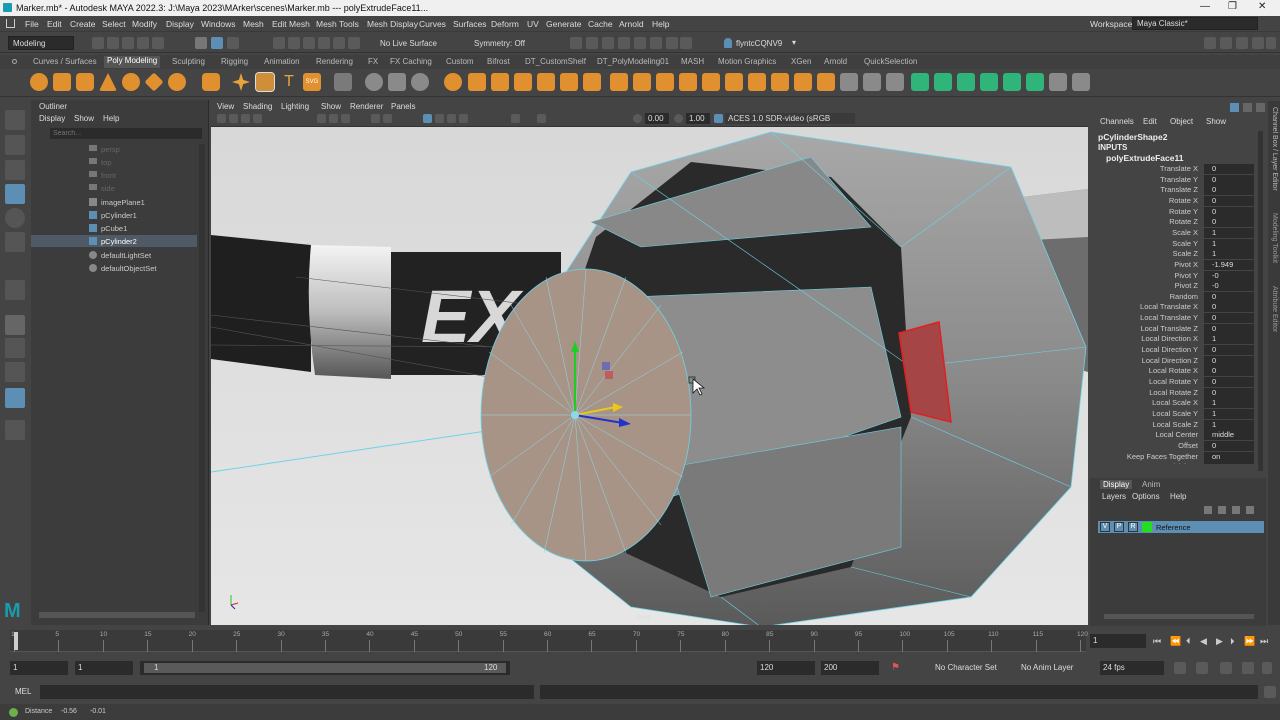 The image size is (1280, 720). What do you see at coordinates (10, 23) in the screenshot?
I see `home-icon` at bounding box center [10, 23].